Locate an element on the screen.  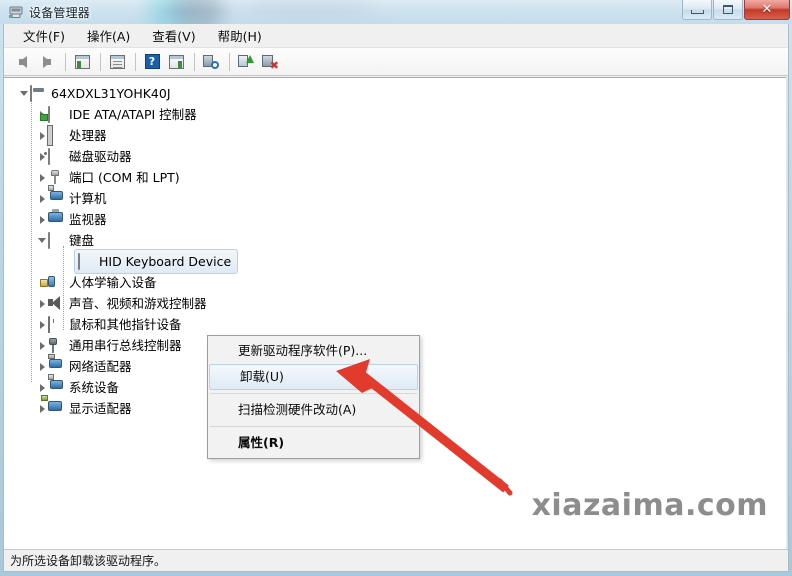
tree-node-ports: 端口 (COM 和 LPT) is located at coordinates (396, 177).